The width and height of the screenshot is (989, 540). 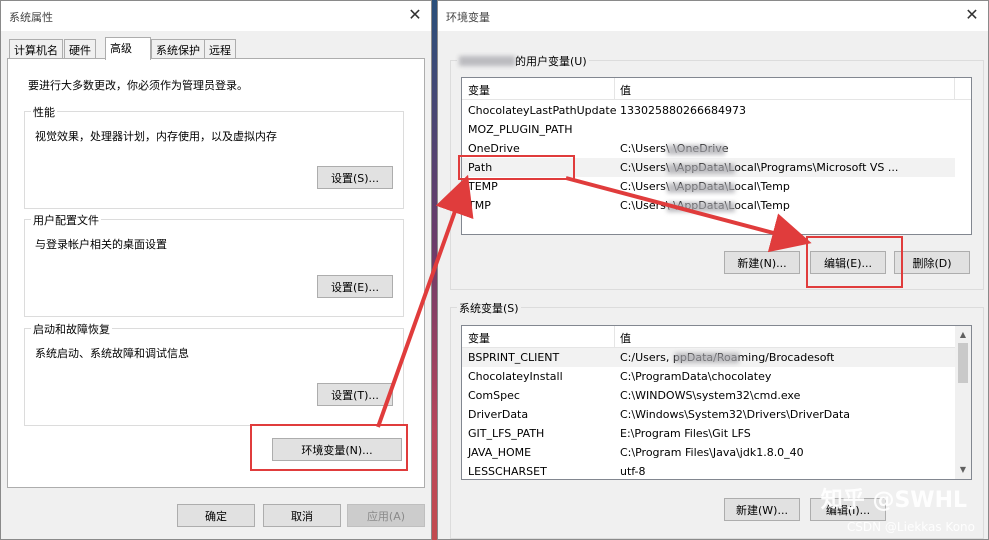 What do you see at coordinates (66, 220) in the screenshot?
I see `group-title: 用户配置文件` at bounding box center [66, 220].